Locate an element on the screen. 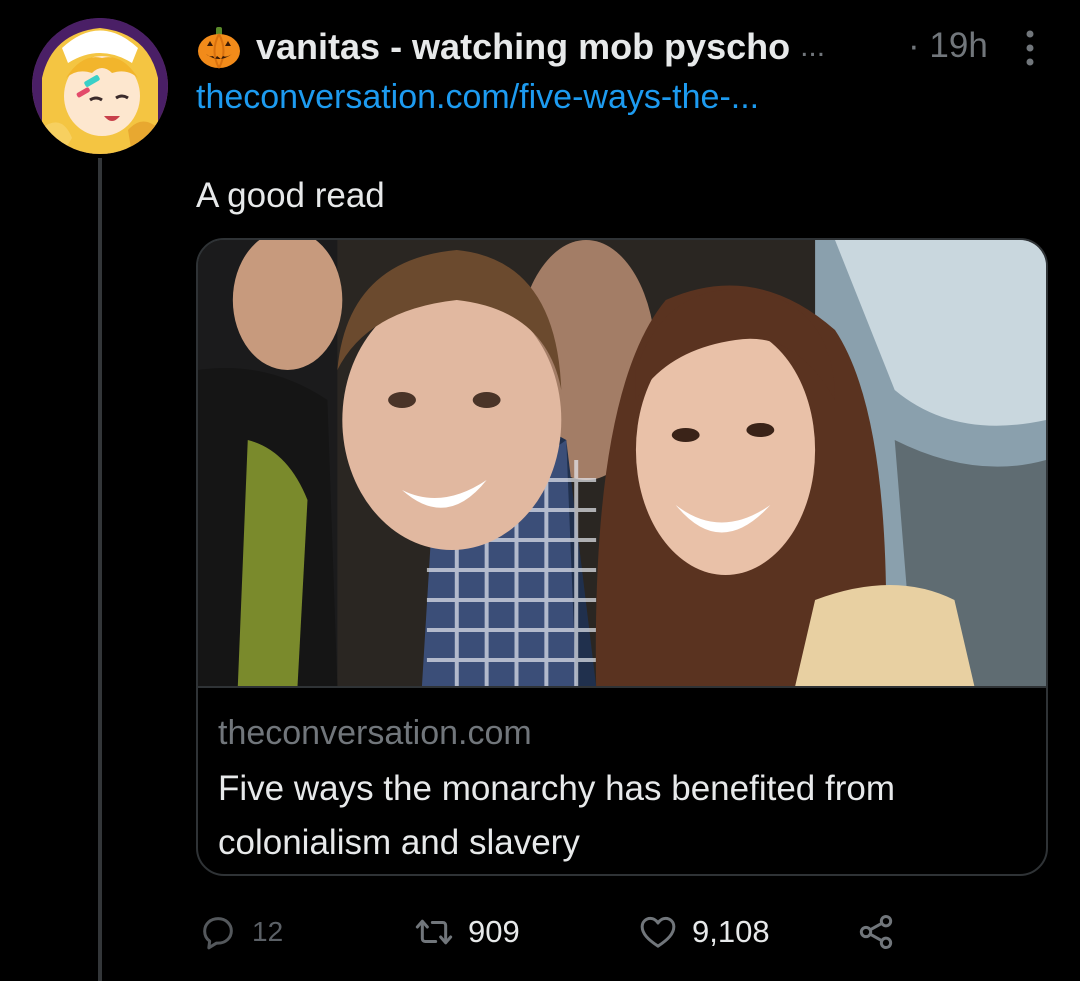  thread-line is located at coordinates (100, 569).